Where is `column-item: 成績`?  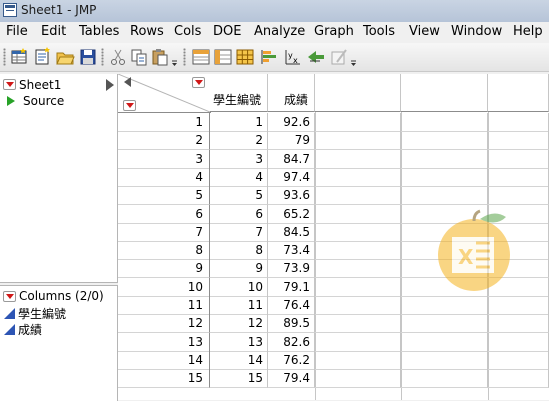 column-item: 成績 is located at coordinates (30, 329).